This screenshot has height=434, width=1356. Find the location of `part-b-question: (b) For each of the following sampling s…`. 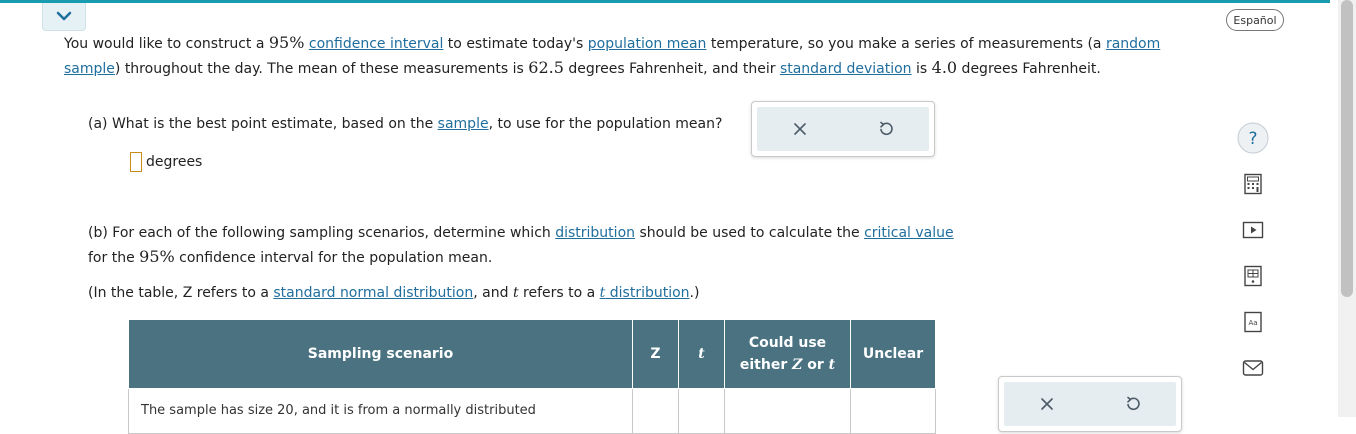

part-b-question: (b) For each of the following sampling s… is located at coordinates (521, 245).